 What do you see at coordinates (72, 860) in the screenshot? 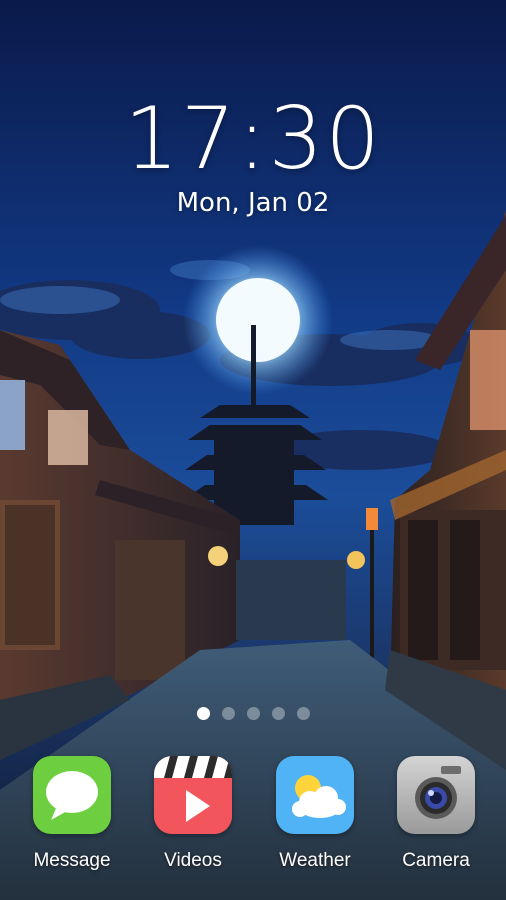
I see `app-label-message: Message` at bounding box center [72, 860].